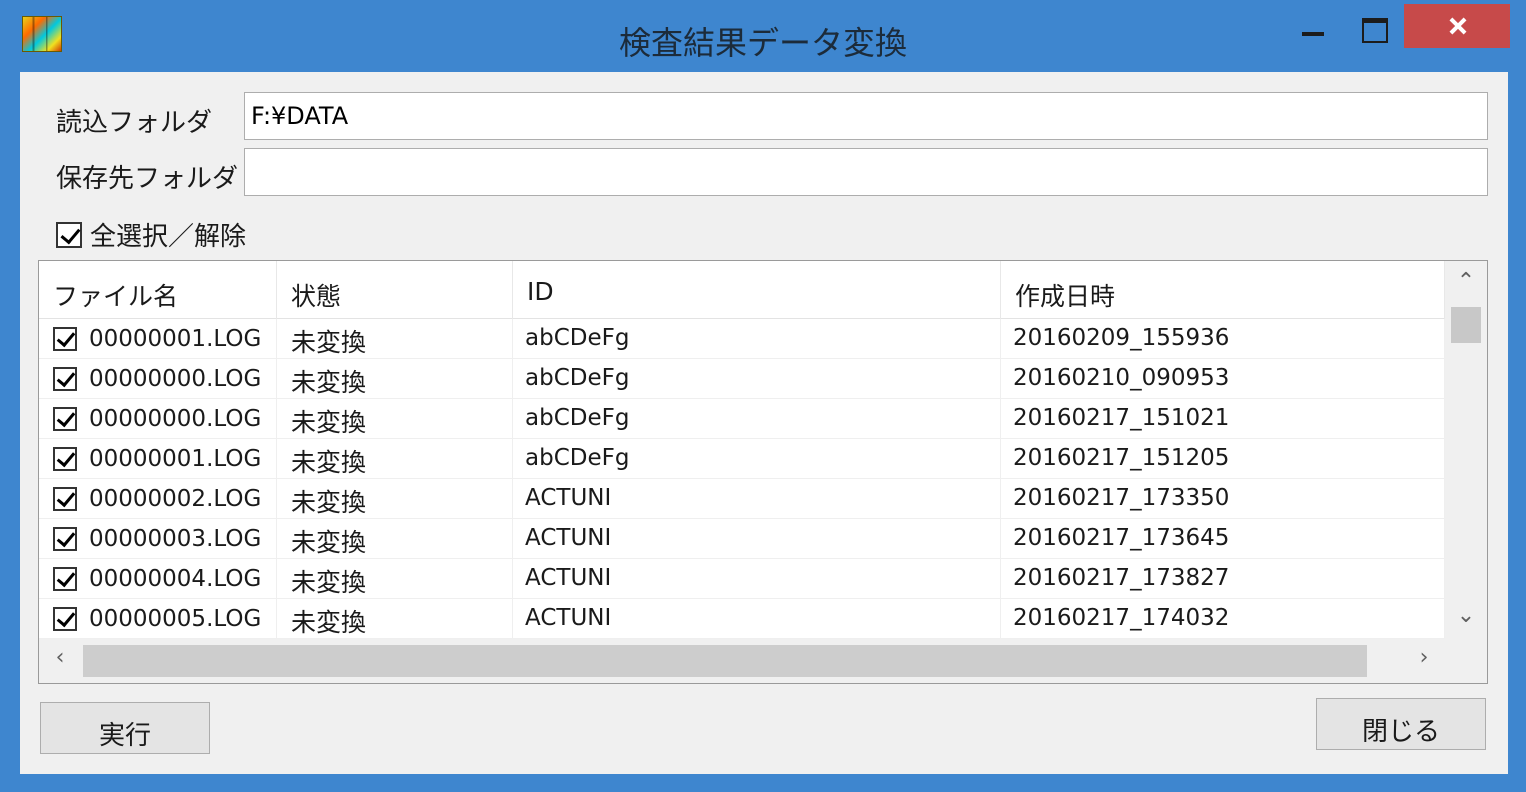 The image size is (1526, 792). I want to click on file-created: 20160217_173827, so click(1223, 579).